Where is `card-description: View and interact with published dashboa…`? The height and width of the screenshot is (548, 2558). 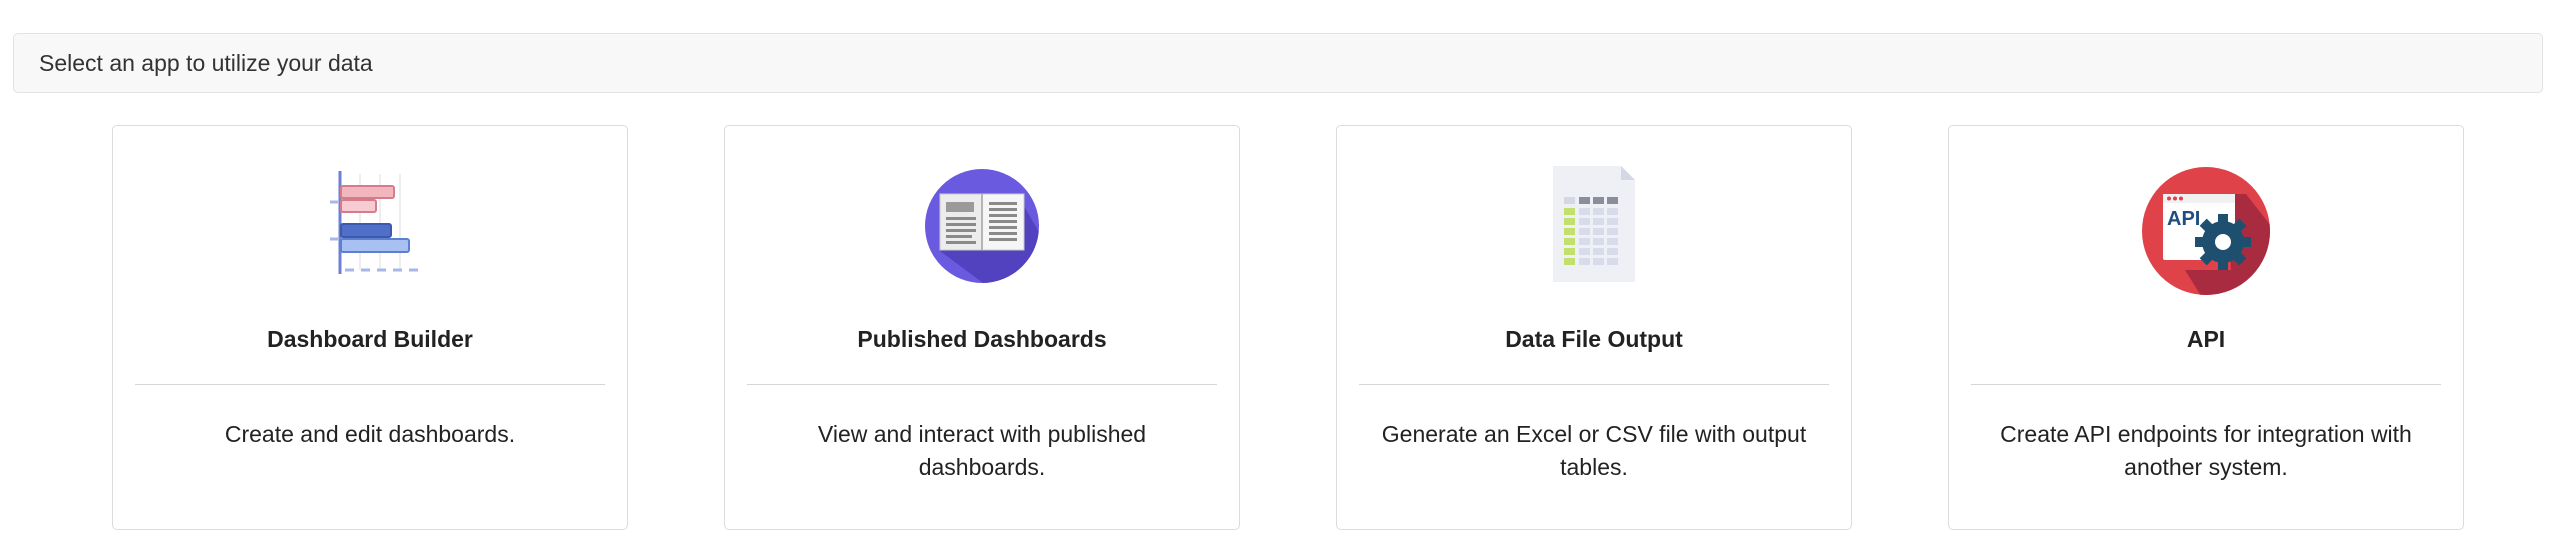 card-description: View and interact with published dashboa… is located at coordinates (982, 450).